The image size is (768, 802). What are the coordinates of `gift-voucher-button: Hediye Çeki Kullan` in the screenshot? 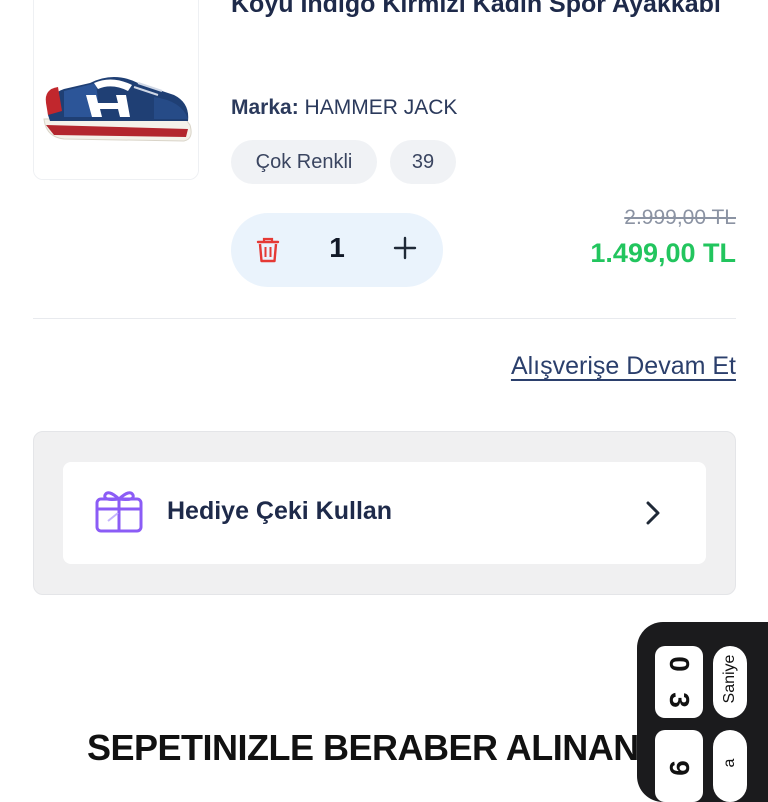 It's located at (384, 513).